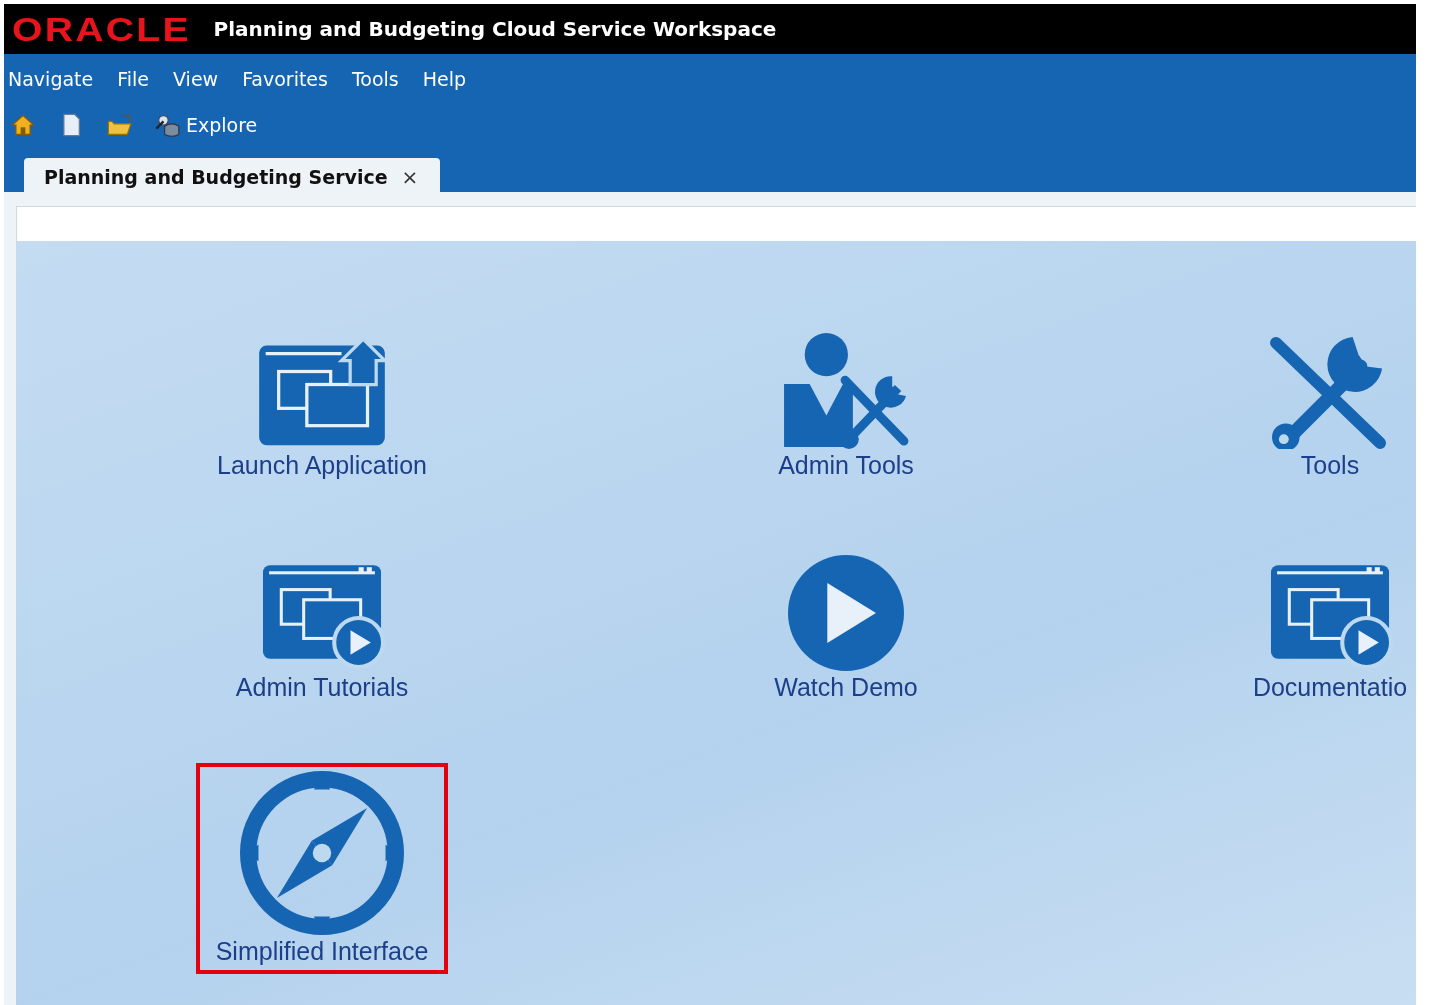  Describe the element at coordinates (23, 125) in the screenshot. I see `home-icon` at that location.